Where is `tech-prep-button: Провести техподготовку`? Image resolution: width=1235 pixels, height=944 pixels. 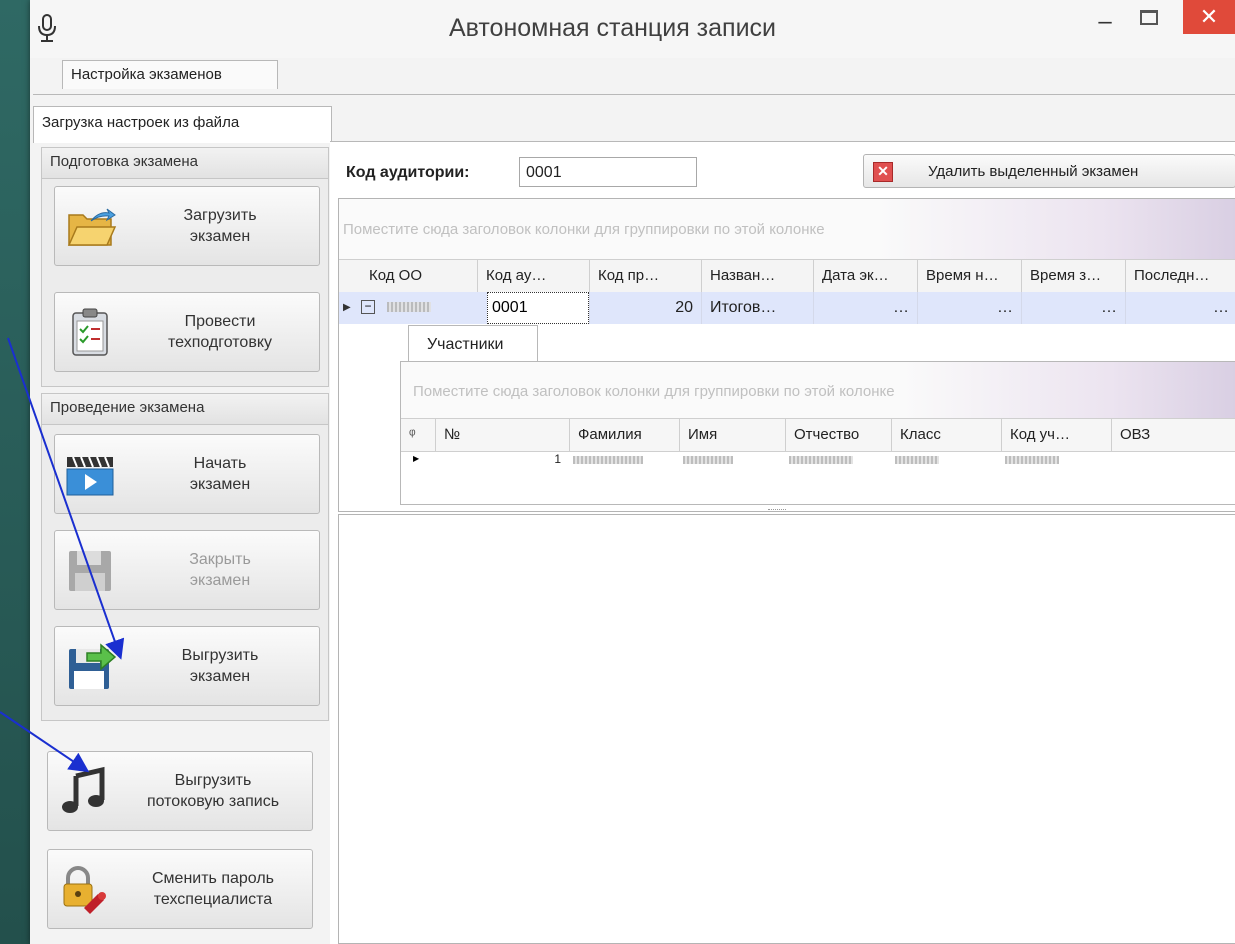
tech-prep-button: Провести техподготовку is located at coordinates (187, 332).